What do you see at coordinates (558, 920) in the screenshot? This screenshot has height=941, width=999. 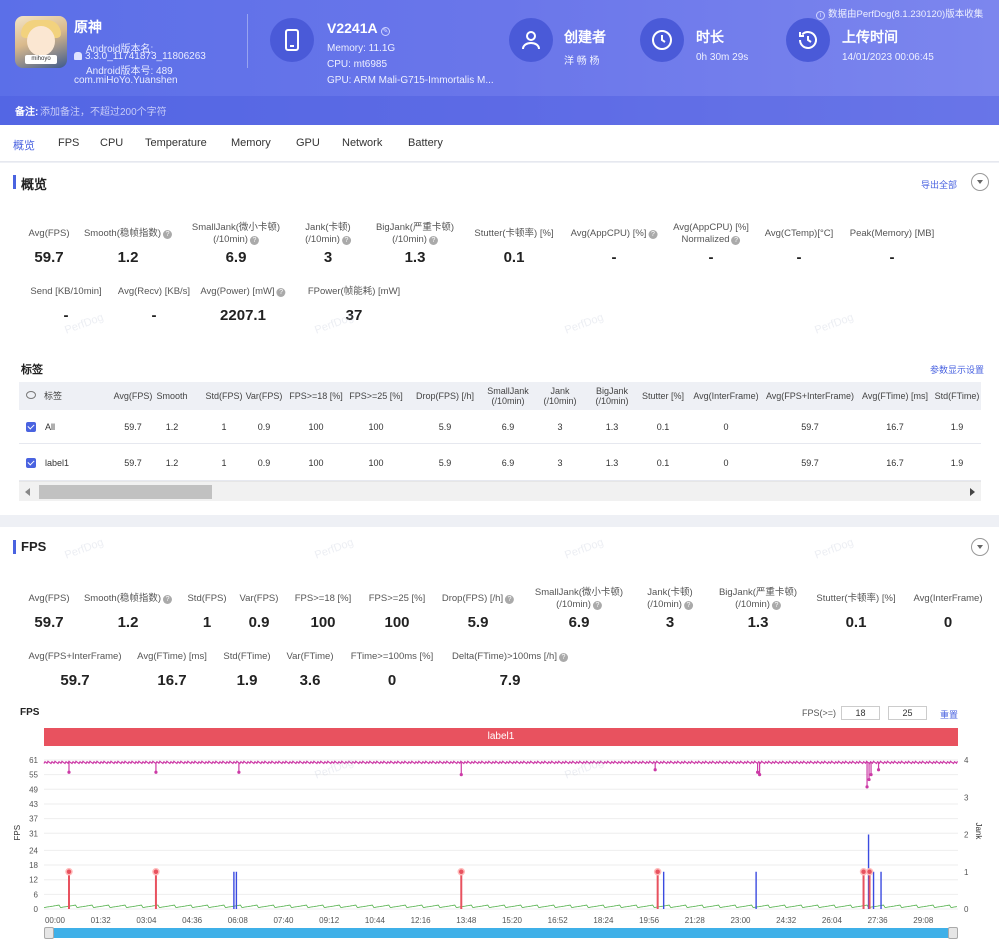 I see `x-tick-label: 16:52` at bounding box center [558, 920].